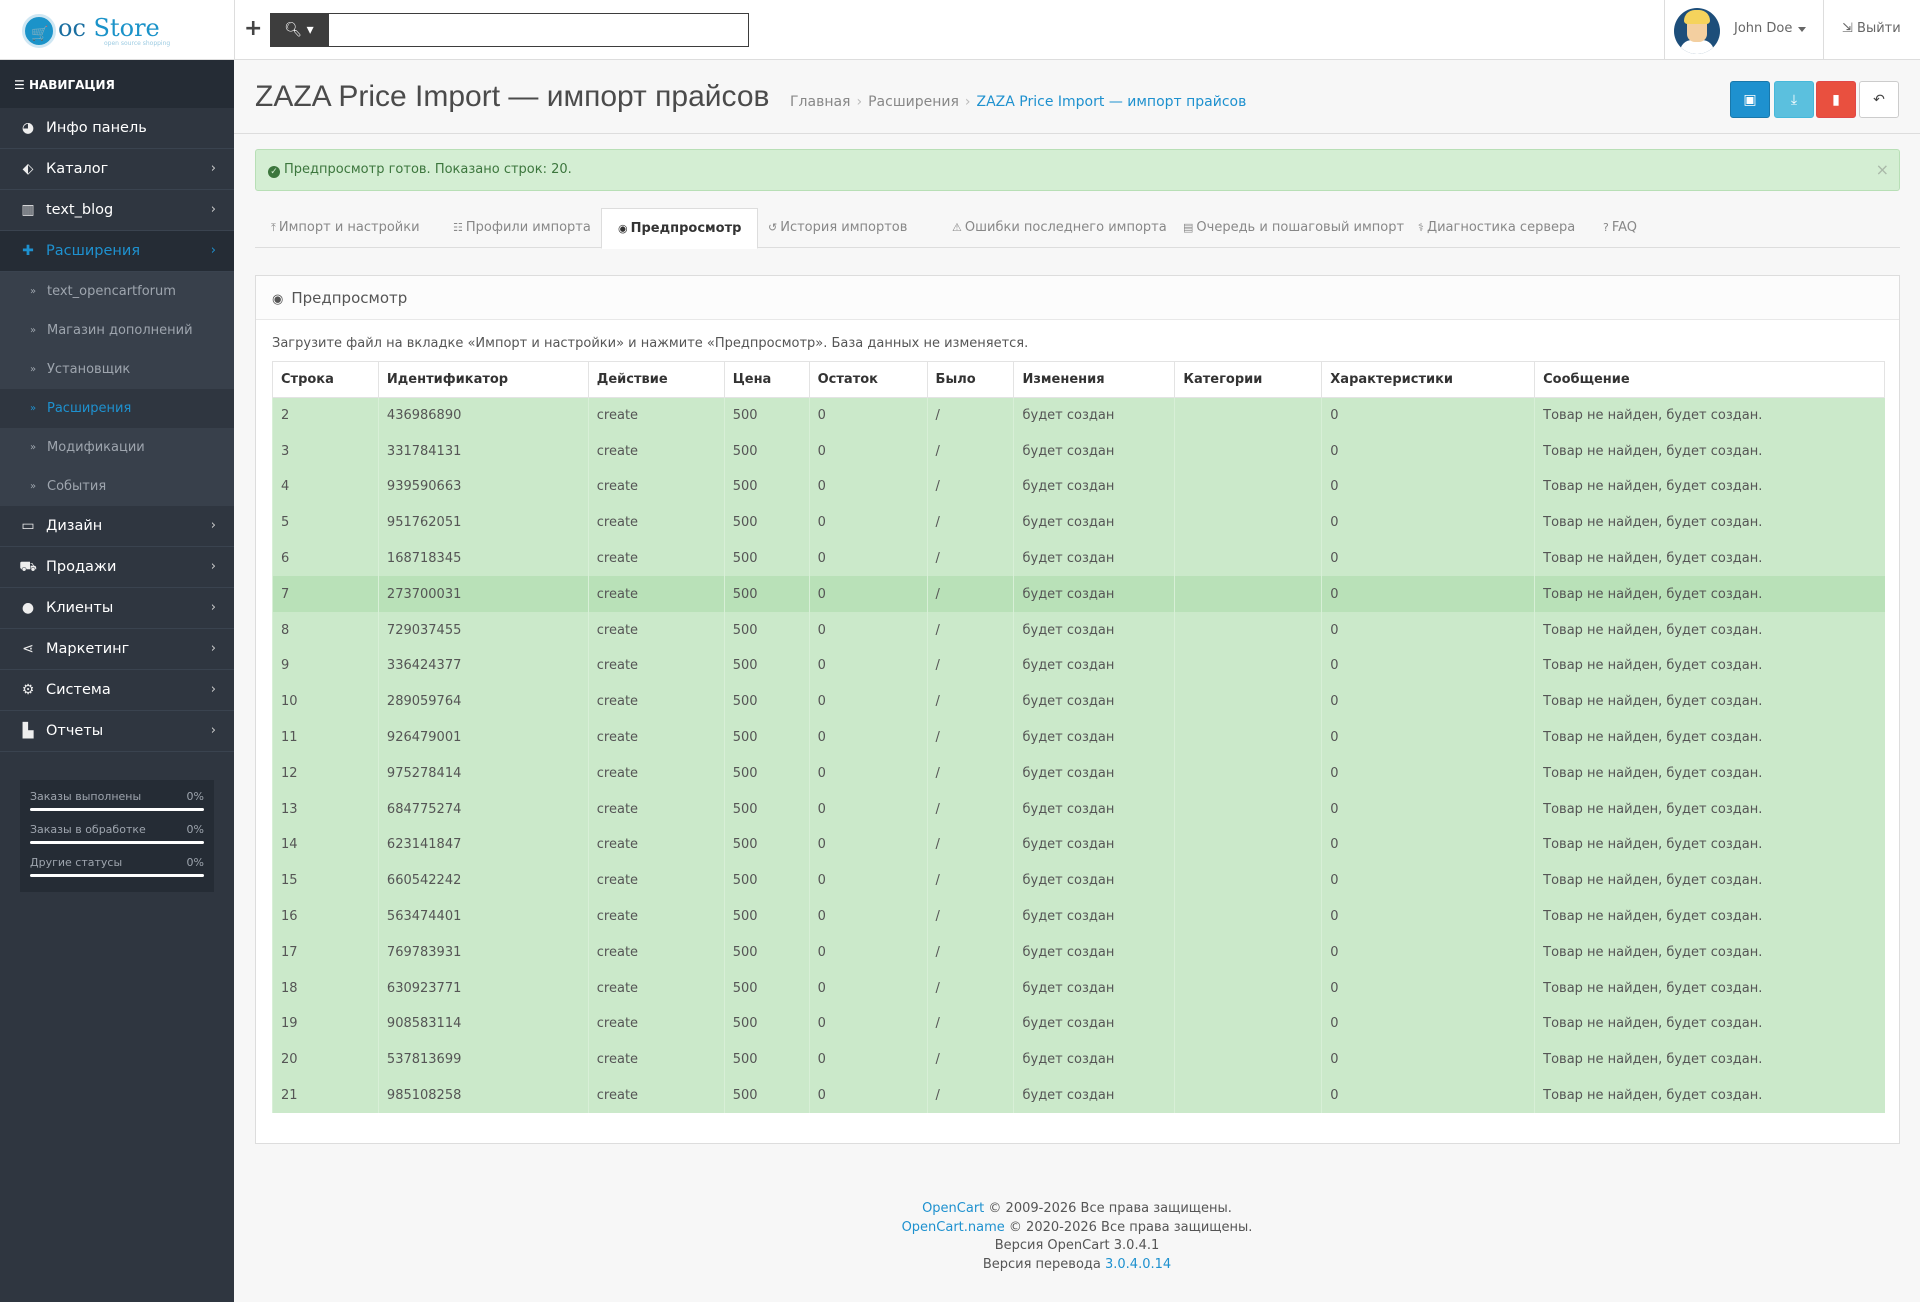 This screenshot has width=1920, height=1302. Describe the element at coordinates (117, 447) in the screenshot. I see `subnav-item-modifications: » Модификации` at that location.